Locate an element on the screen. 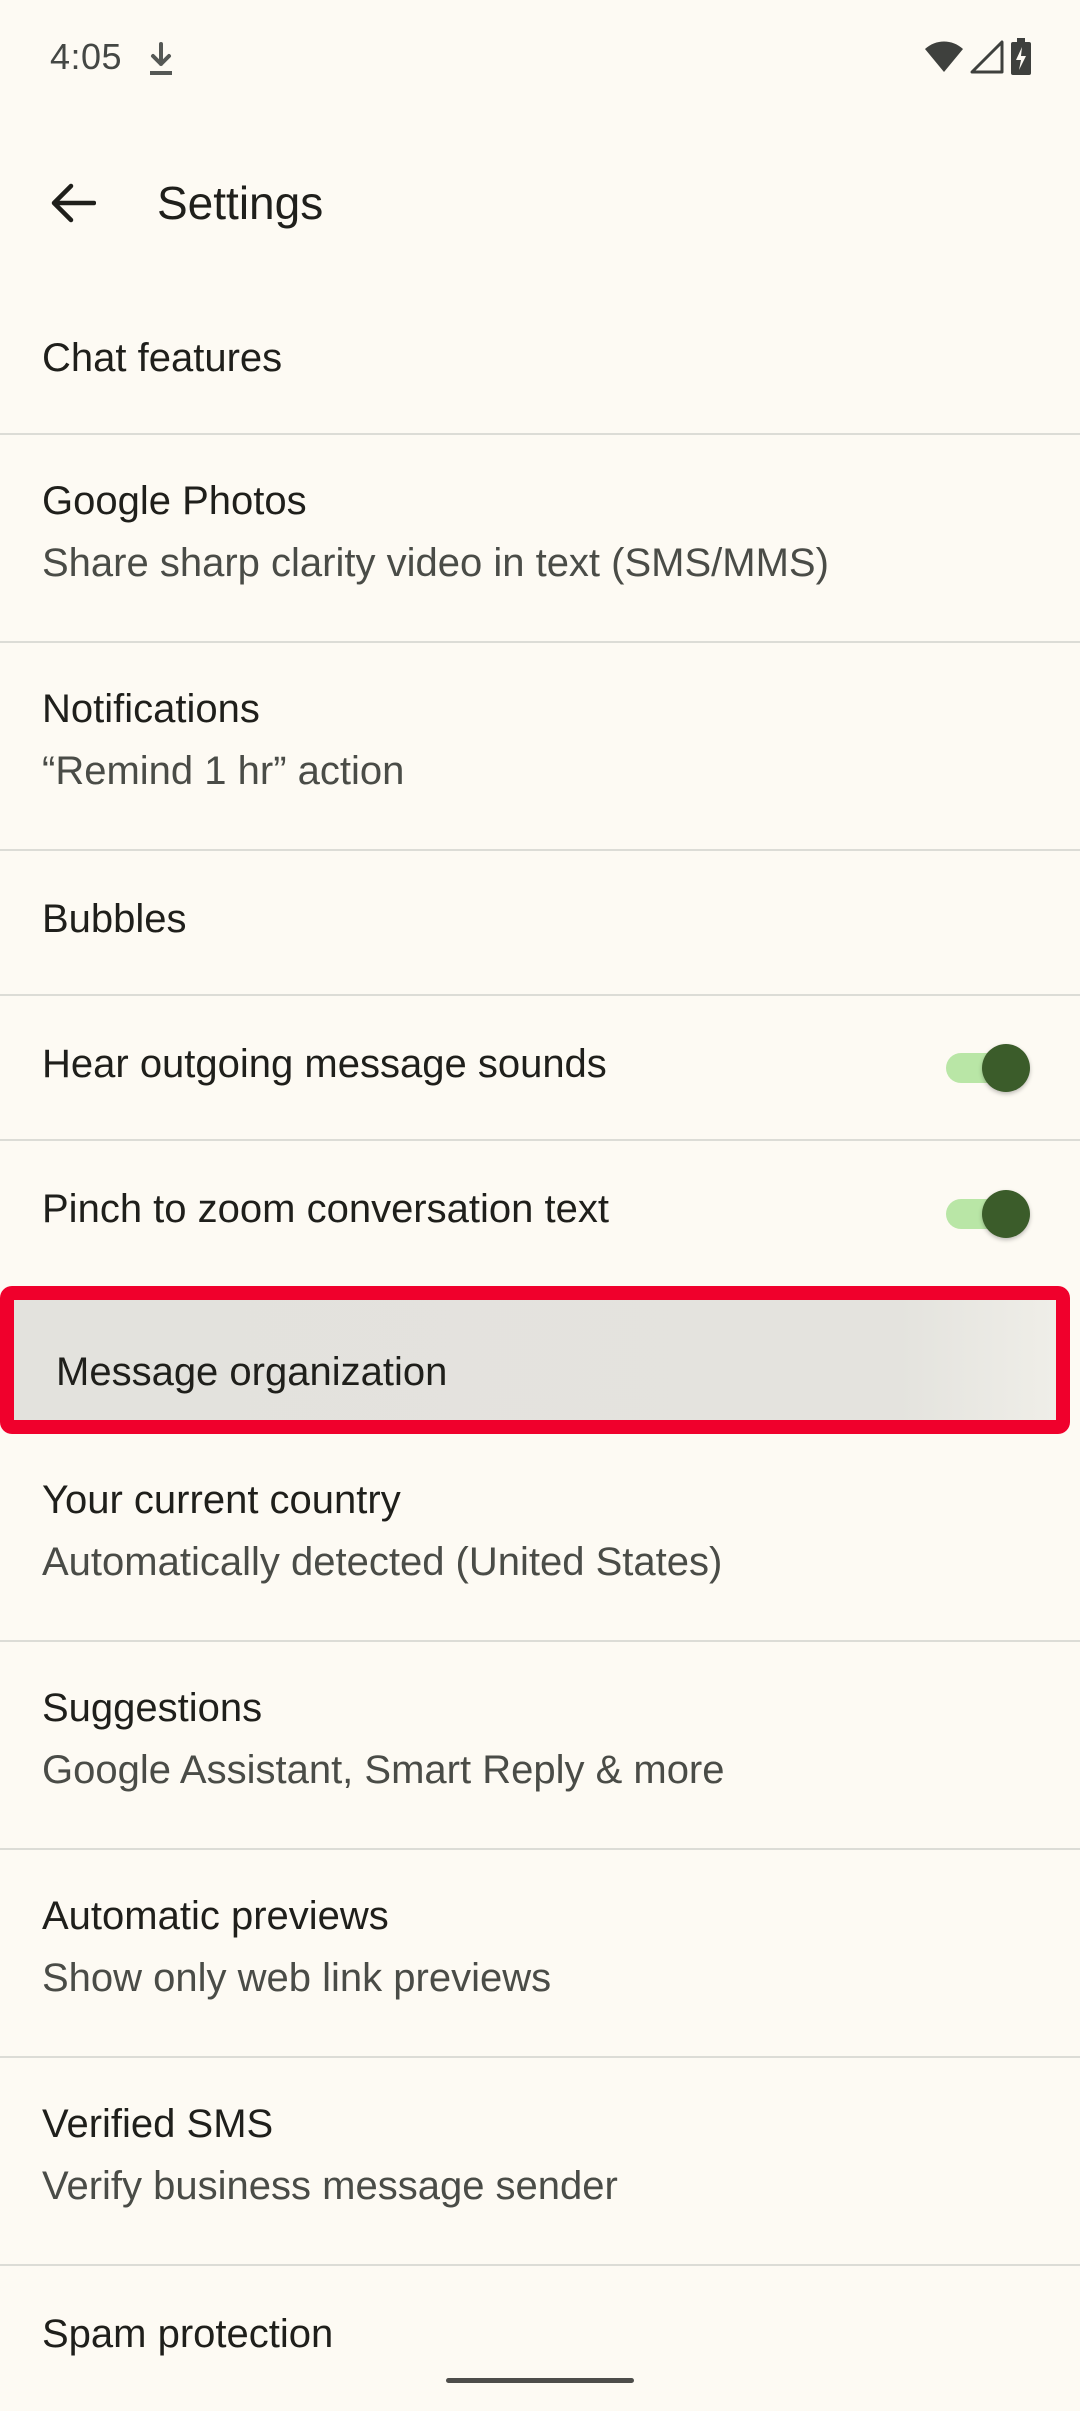 The image size is (1080, 2411). page-title: Settings is located at coordinates (240, 203).